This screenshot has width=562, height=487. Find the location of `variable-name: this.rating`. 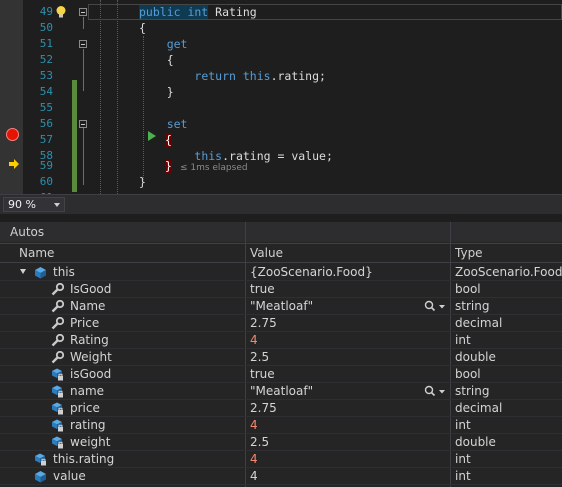

variable-name: this.rating is located at coordinates (84, 459).